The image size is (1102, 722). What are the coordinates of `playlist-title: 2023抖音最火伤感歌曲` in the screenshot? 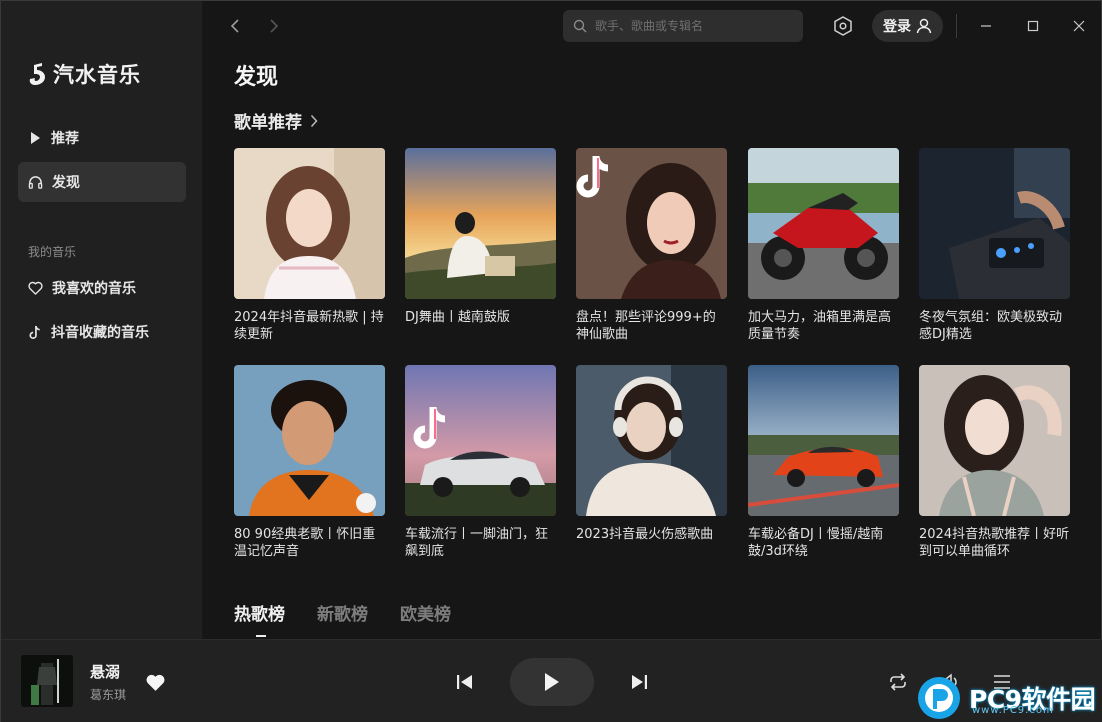 It's located at (645, 534).